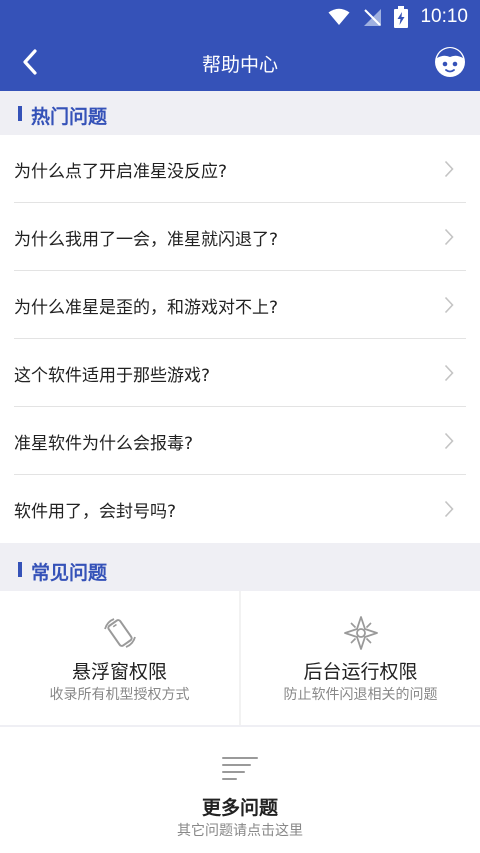 The height and width of the screenshot is (853, 480). Describe the element at coordinates (360, 658) in the screenshot. I see `background-run-permission-card: 后台运行权限 防止软件闪退相关的问题` at that location.